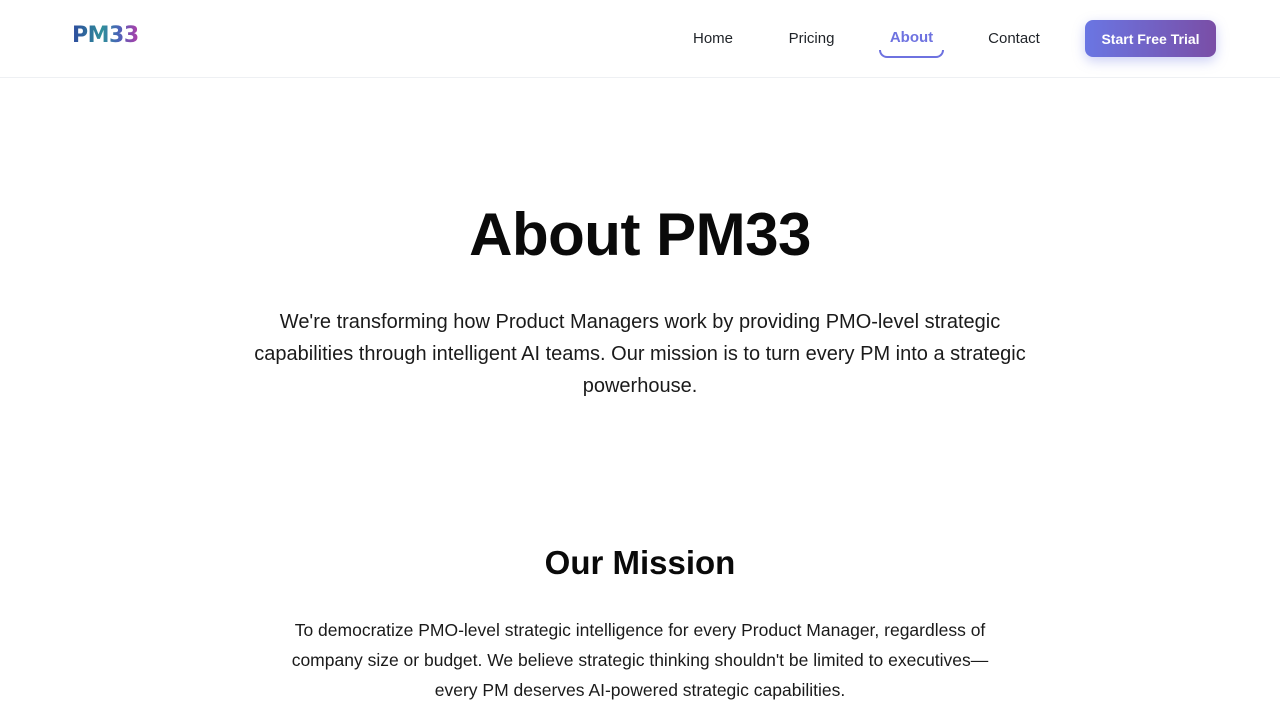 The height and width of the screenshot is (720, 1280). Describe the element at coordinates (640, 562) in the screenshot. I see `mission-heading: Our Mission` at that location.